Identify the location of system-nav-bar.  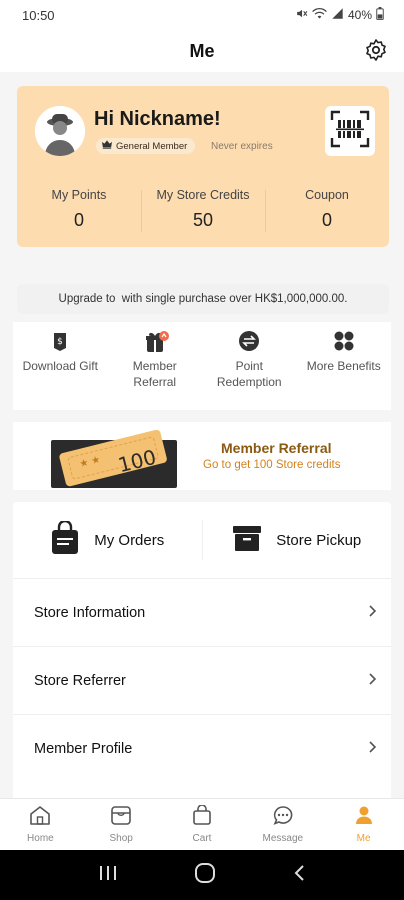
(202, 875).